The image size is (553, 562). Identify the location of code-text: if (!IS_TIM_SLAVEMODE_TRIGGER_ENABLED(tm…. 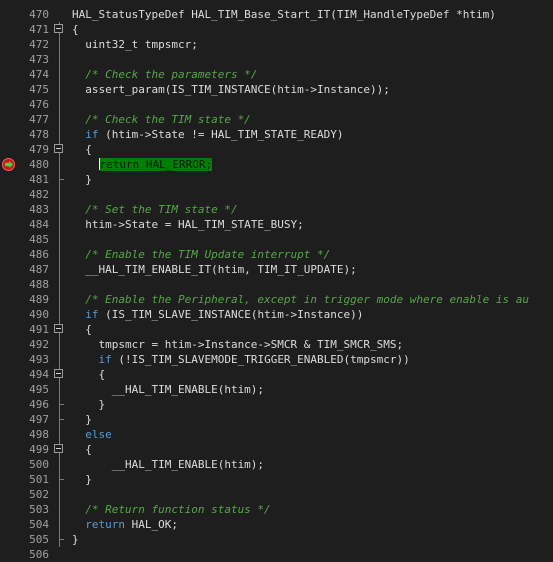
(241, 359).